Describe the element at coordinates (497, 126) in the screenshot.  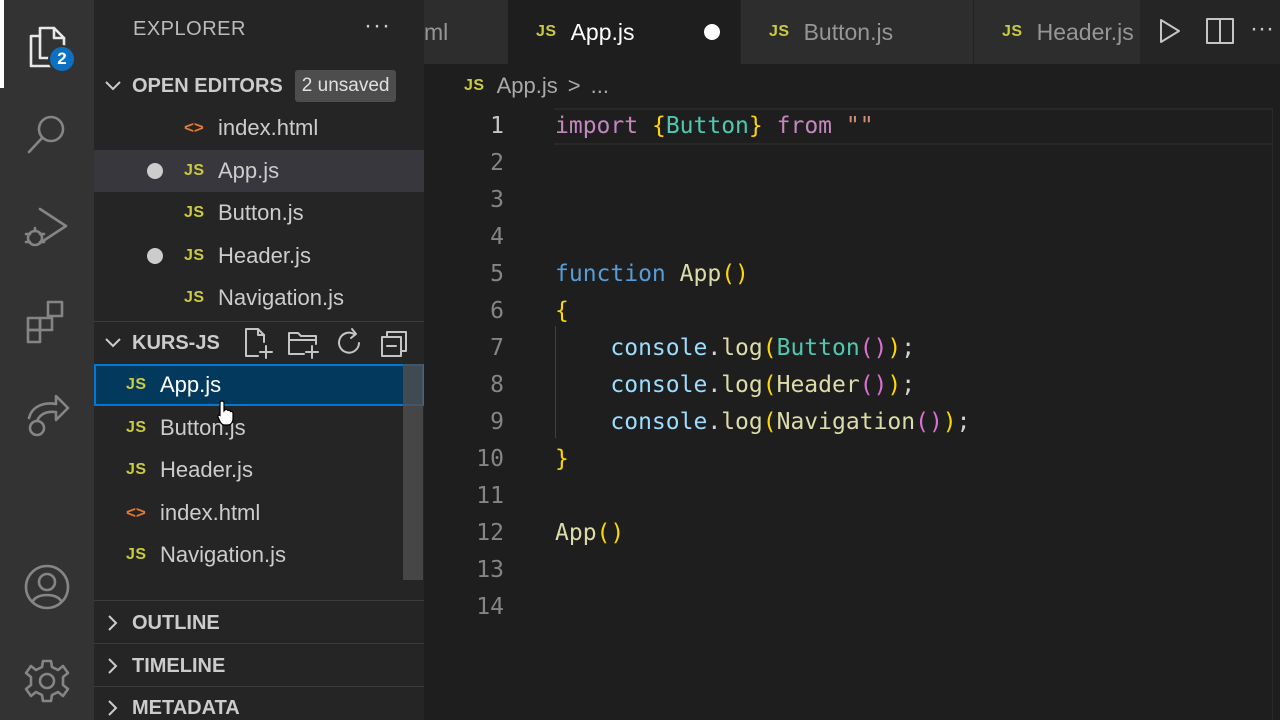
I see `line-number: 1` at that location.